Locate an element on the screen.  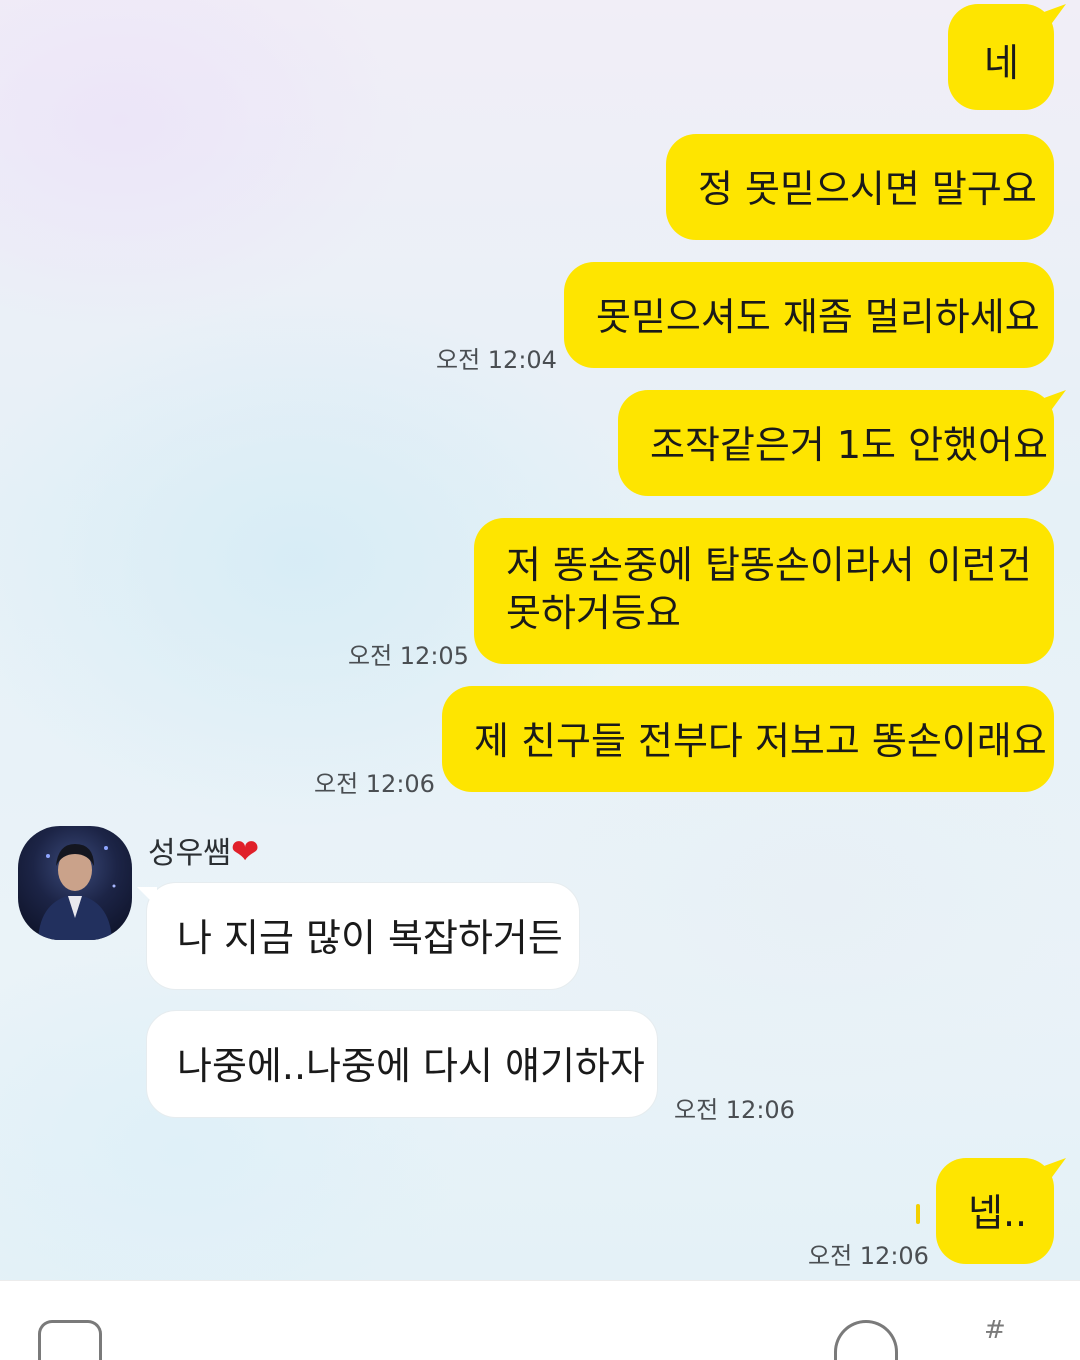
message-text: 넵.. is located at coordinates (998, 1213).